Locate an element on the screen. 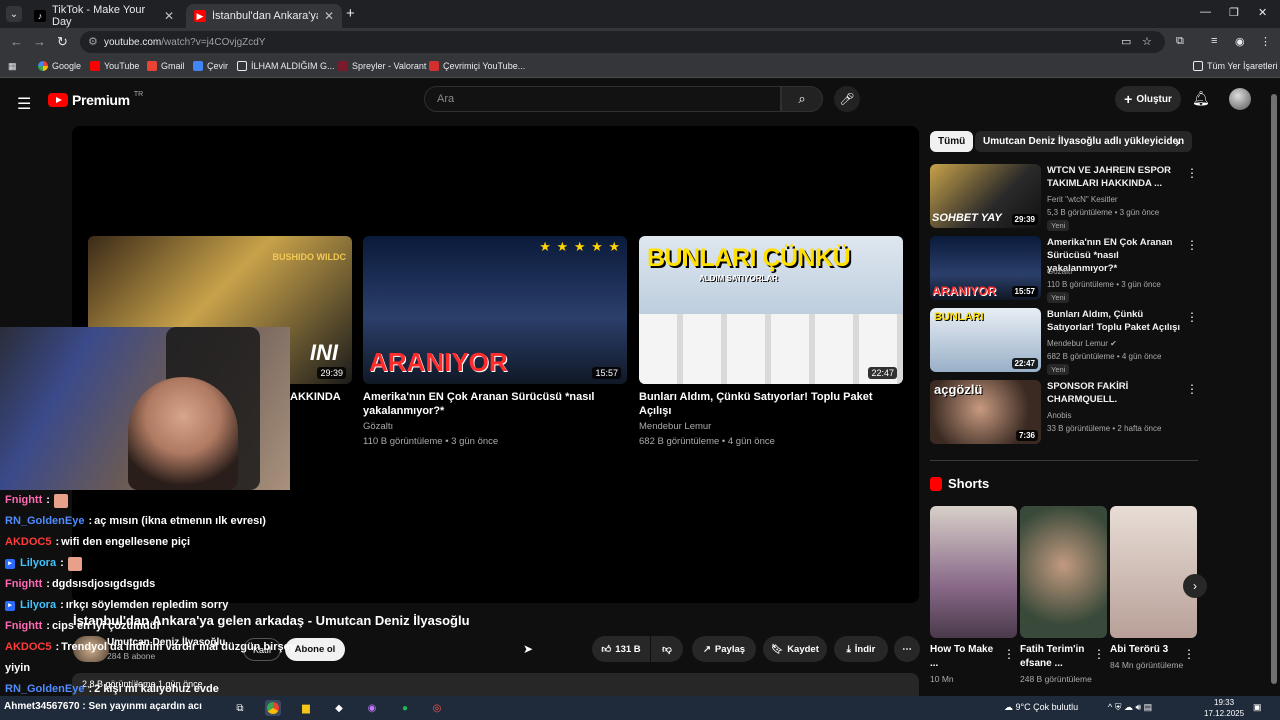 This screenshot has height=720, width=1280. recommended-meta: 5,3 B görüntüleme • 3 gün önce is located at coordinates (1103, 212).